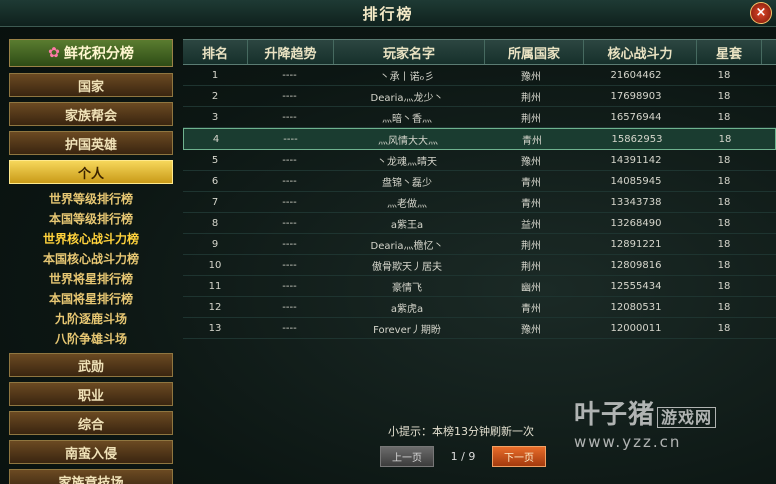 The width and height of the screenshot is (776, 484). I want to click on table-row: 9 ---- Dearia灬檐忆丶 荆州 12891221 18, so click(479, 244).